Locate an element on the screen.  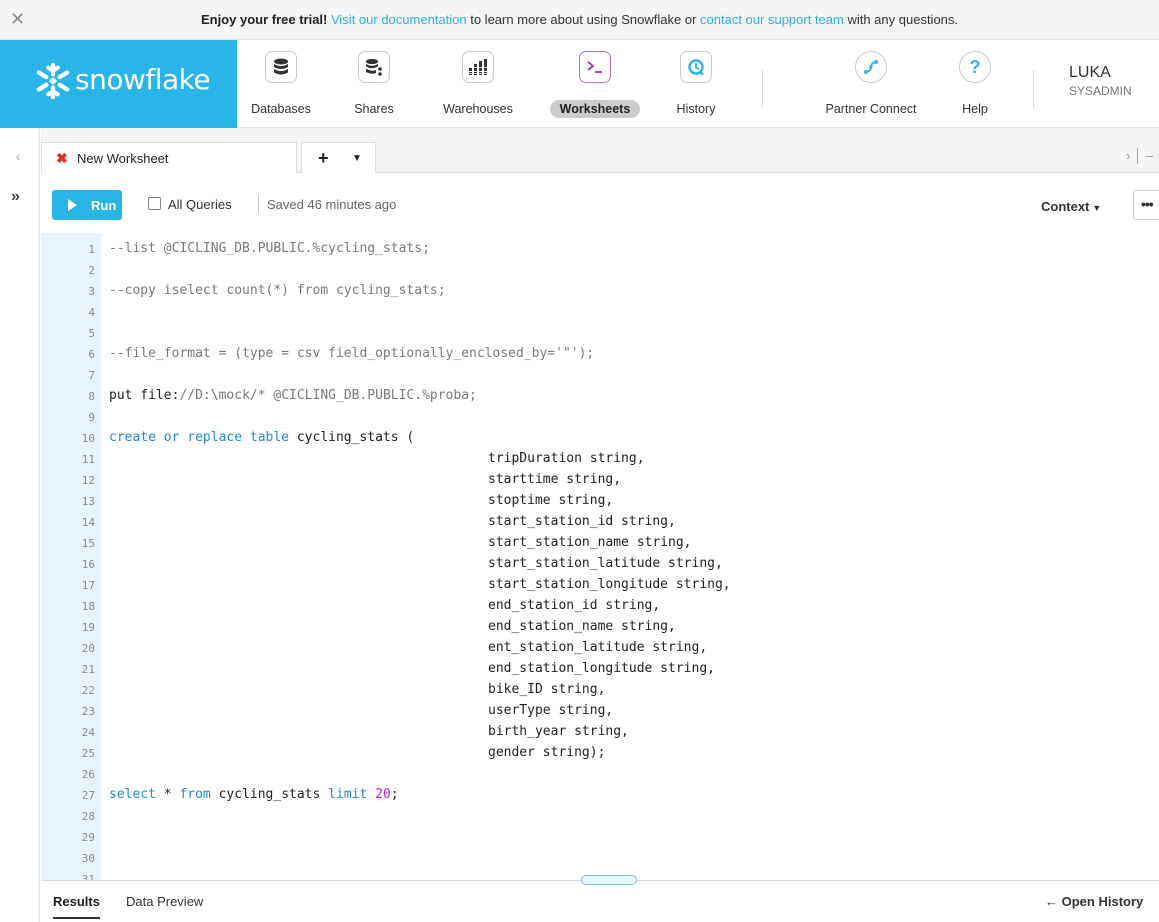
line-number: 26 is located at coordinates (88, 774).